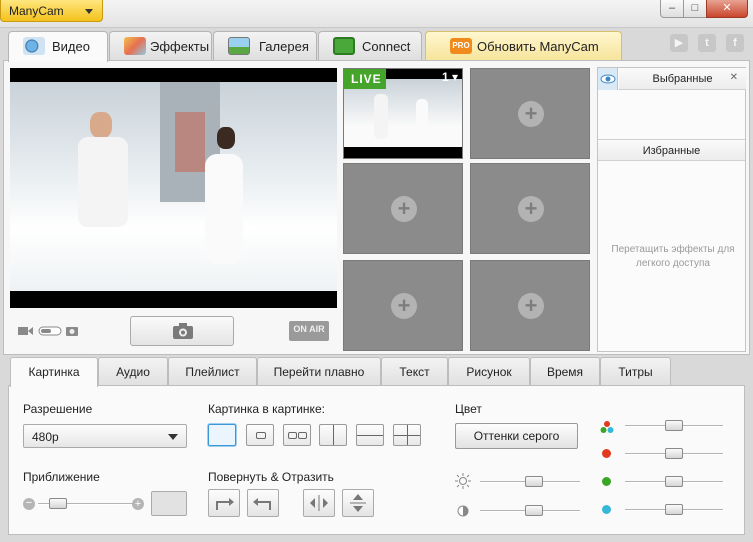  Describe the element at coordinates (105, 436) in the screenshot. I see `resolution-select: 480p` at that location.